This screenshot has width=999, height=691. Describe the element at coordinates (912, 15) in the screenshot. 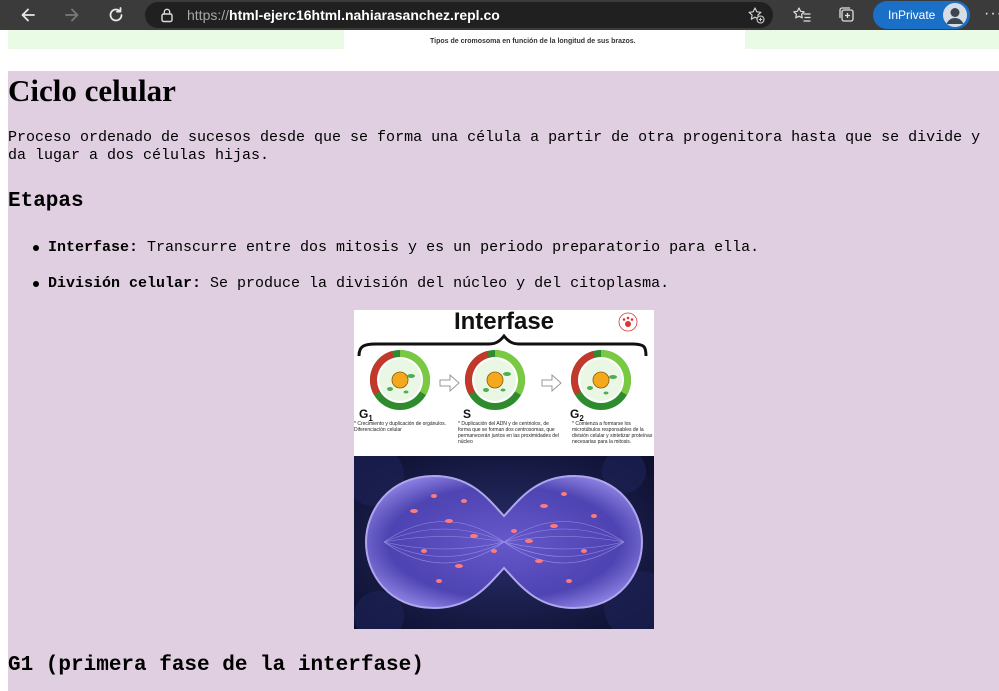

I see `inprivate-label: InPrivate` at that location.